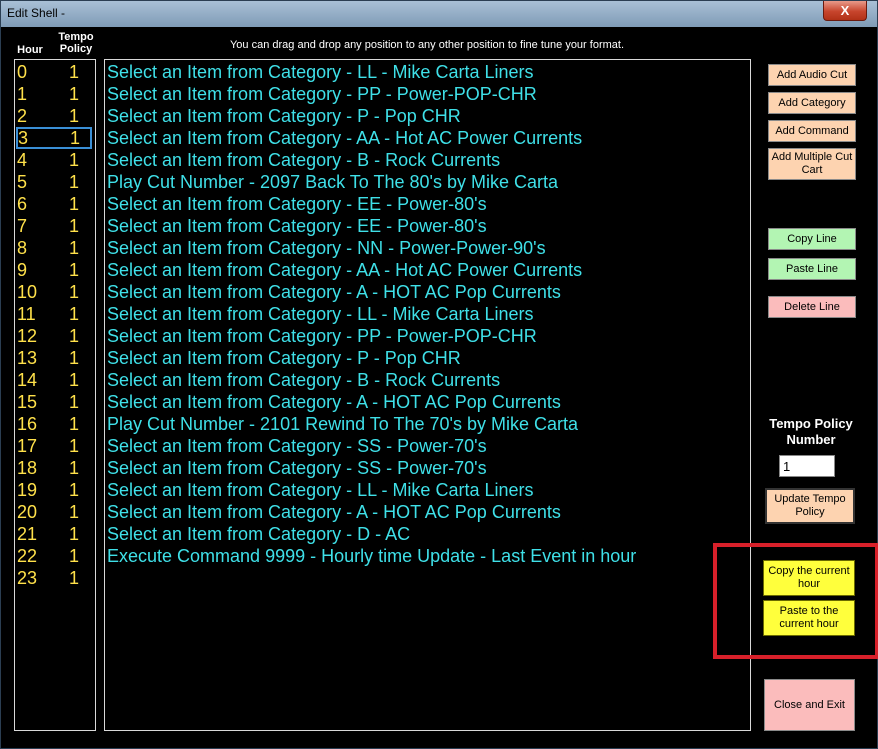 The width and height of the screenshot is (878, 749). Describe the element at coordinates (55, 72) in the screenshot. I see `hour-row: 01` at that location.